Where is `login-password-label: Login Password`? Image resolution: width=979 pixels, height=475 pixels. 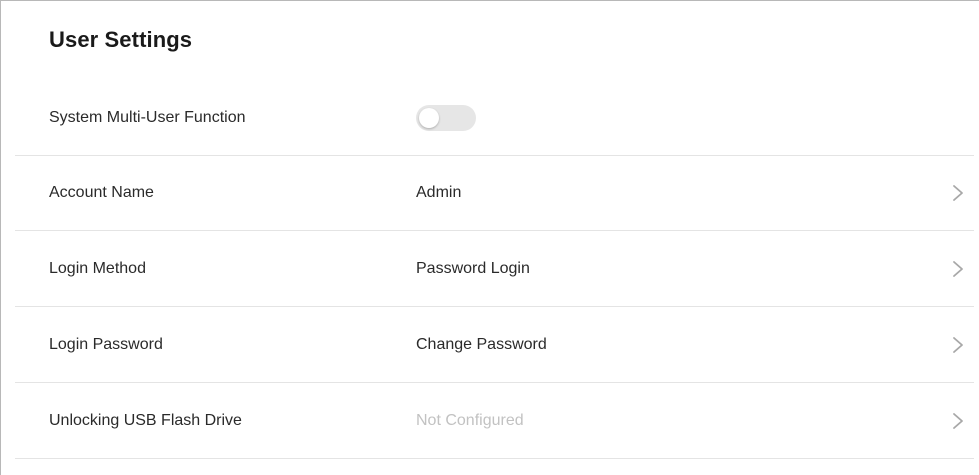 login-password-label: Login Password is located at coordinates (106, 344).